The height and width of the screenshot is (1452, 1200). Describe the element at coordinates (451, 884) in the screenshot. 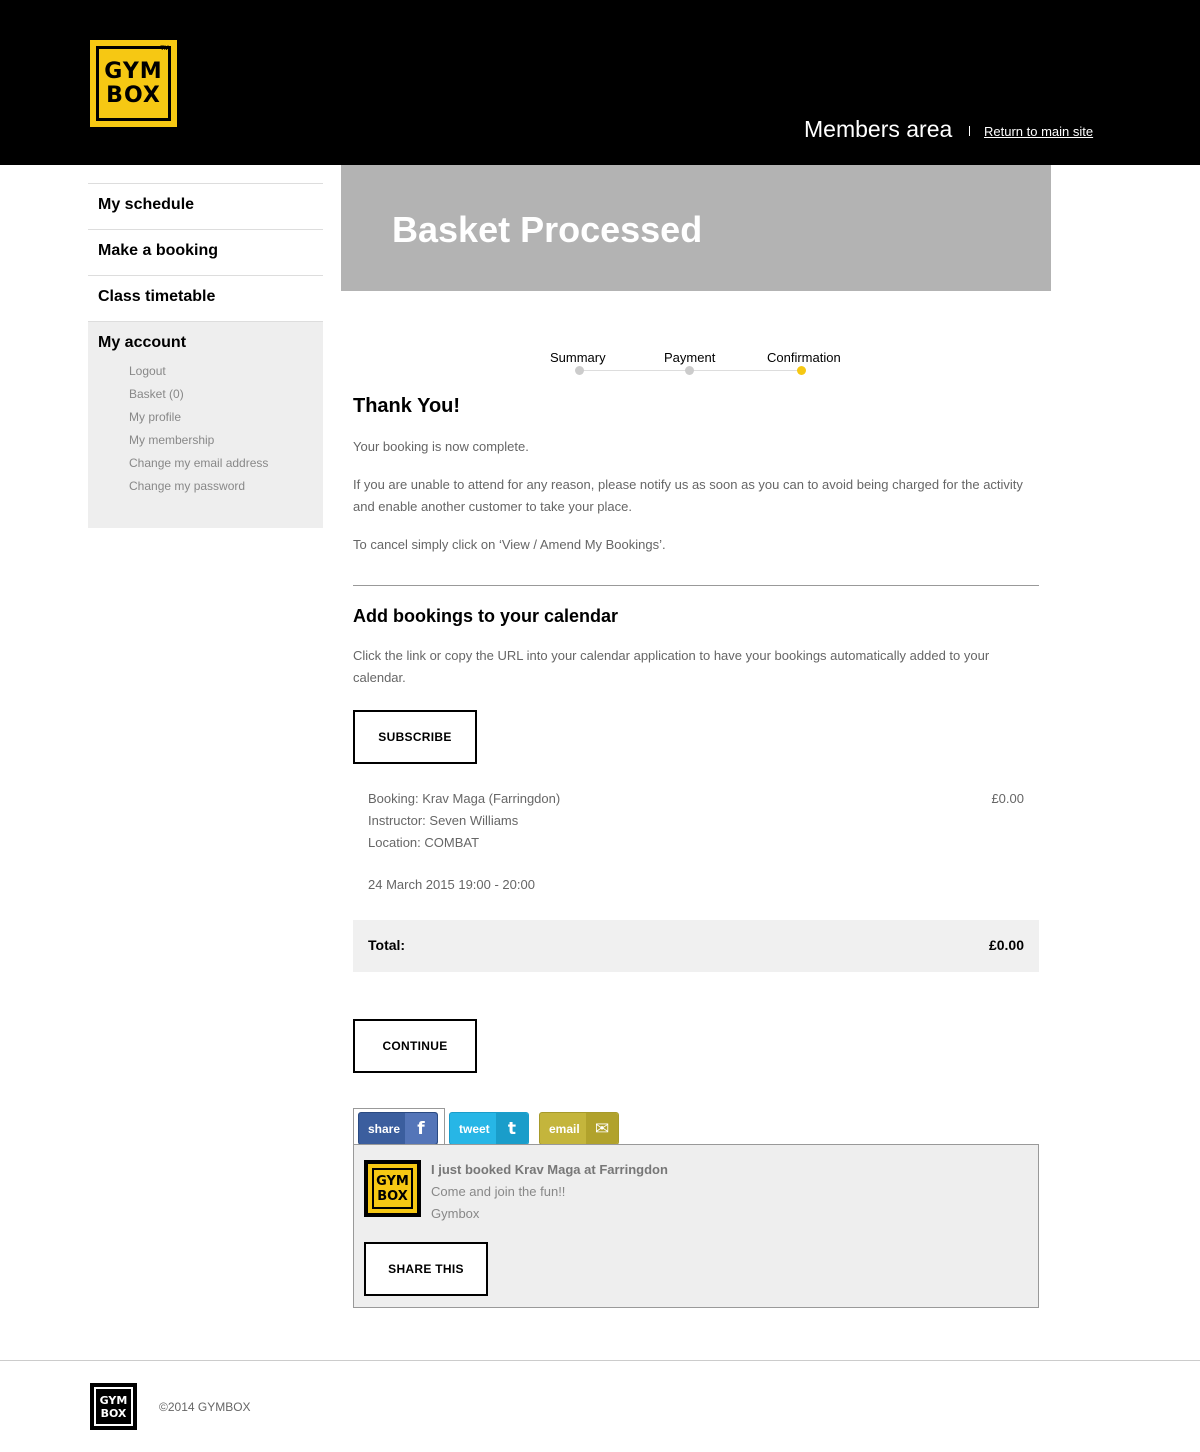

I see `booking-datetime: 24 March 2015 19:00 - 20:00` at that location.